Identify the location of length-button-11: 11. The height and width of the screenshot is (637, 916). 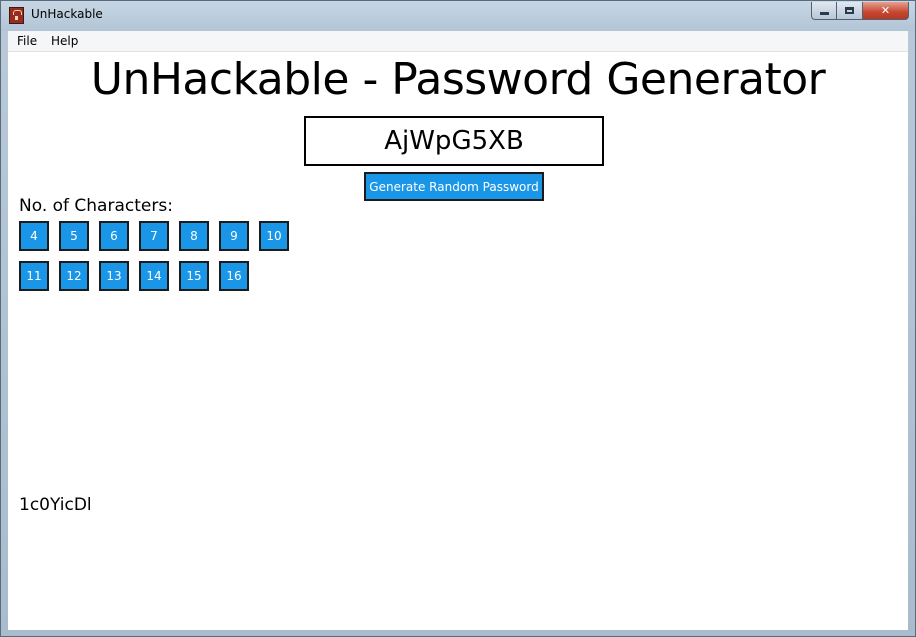
(34, 276).